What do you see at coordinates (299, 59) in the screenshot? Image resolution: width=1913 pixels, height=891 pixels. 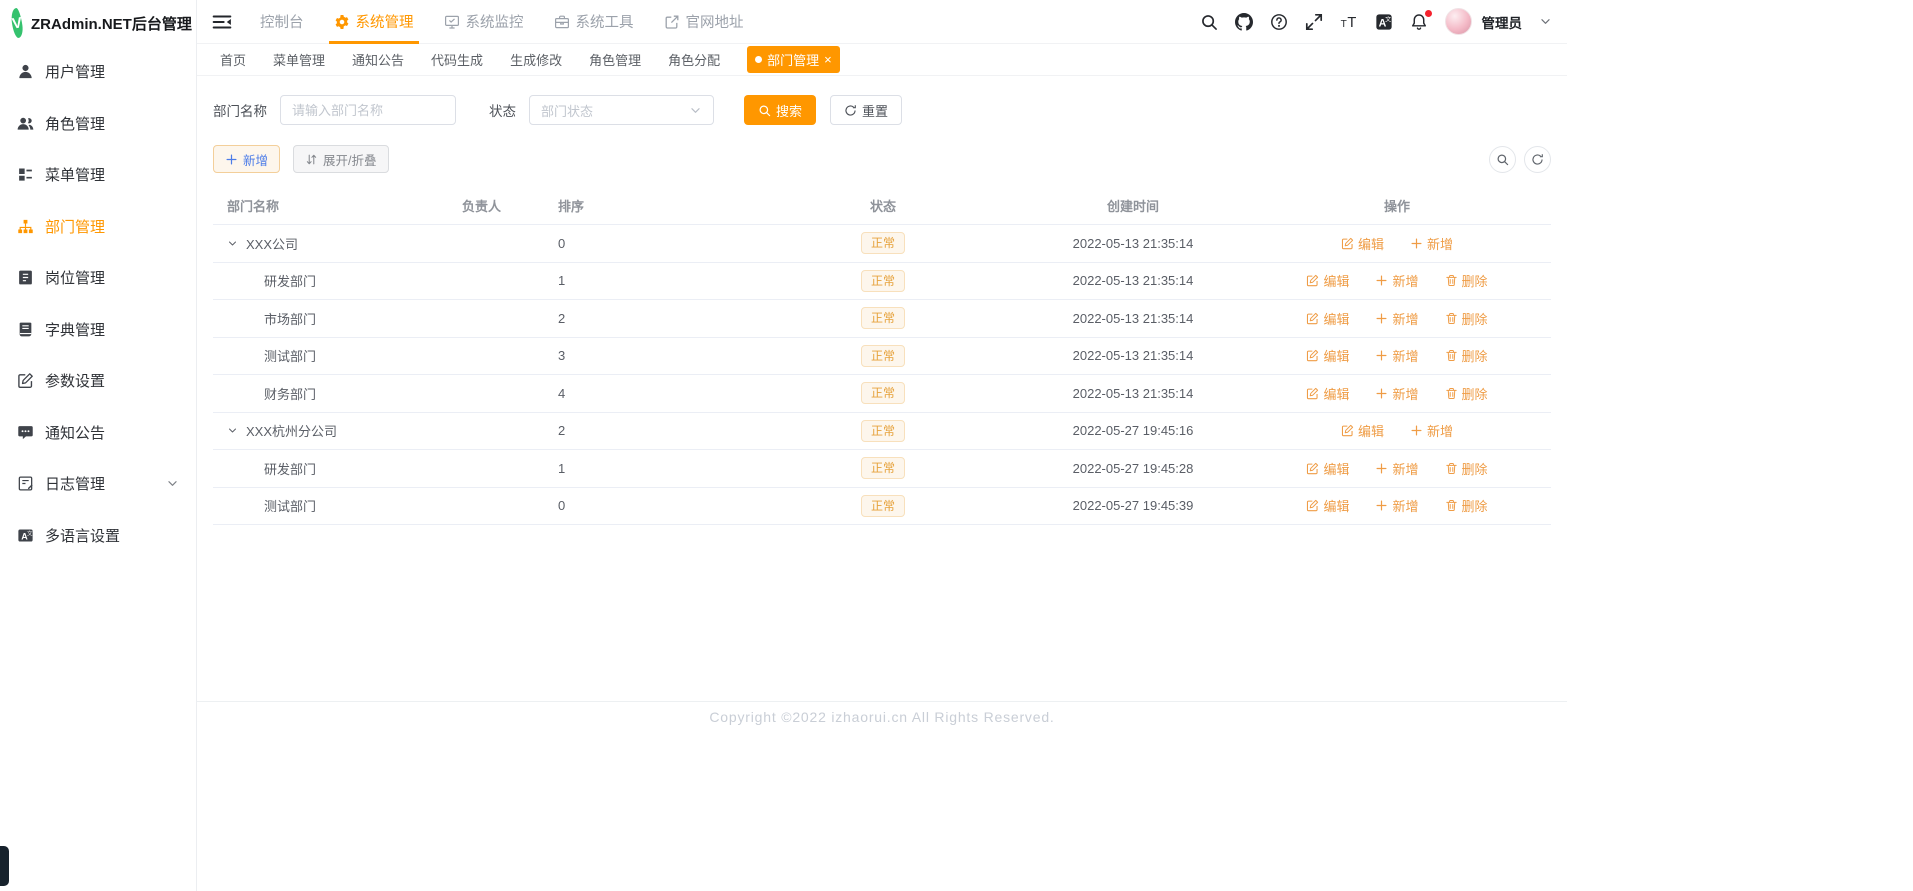 I see `tab-menu: 菜单管理` at bounding box center [299, 59].